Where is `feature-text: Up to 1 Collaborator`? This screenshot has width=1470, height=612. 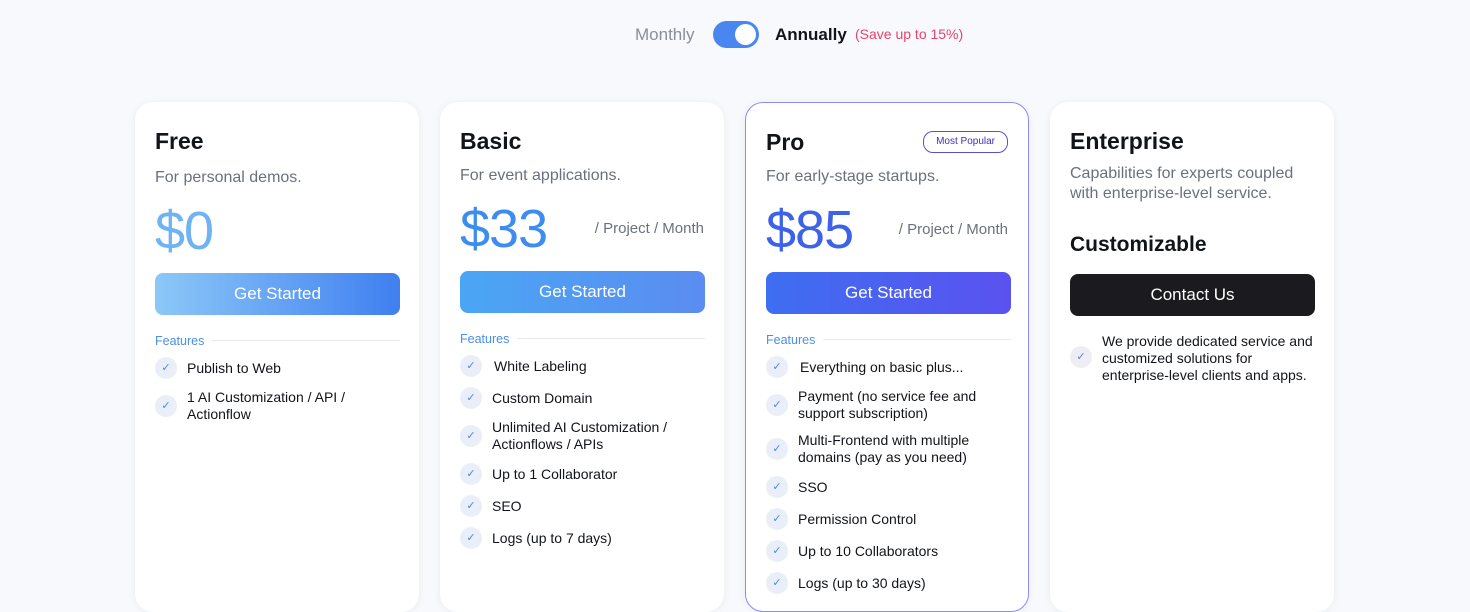
feature-text: Up to 1 Collaborator is located at coordinates (555, 474).